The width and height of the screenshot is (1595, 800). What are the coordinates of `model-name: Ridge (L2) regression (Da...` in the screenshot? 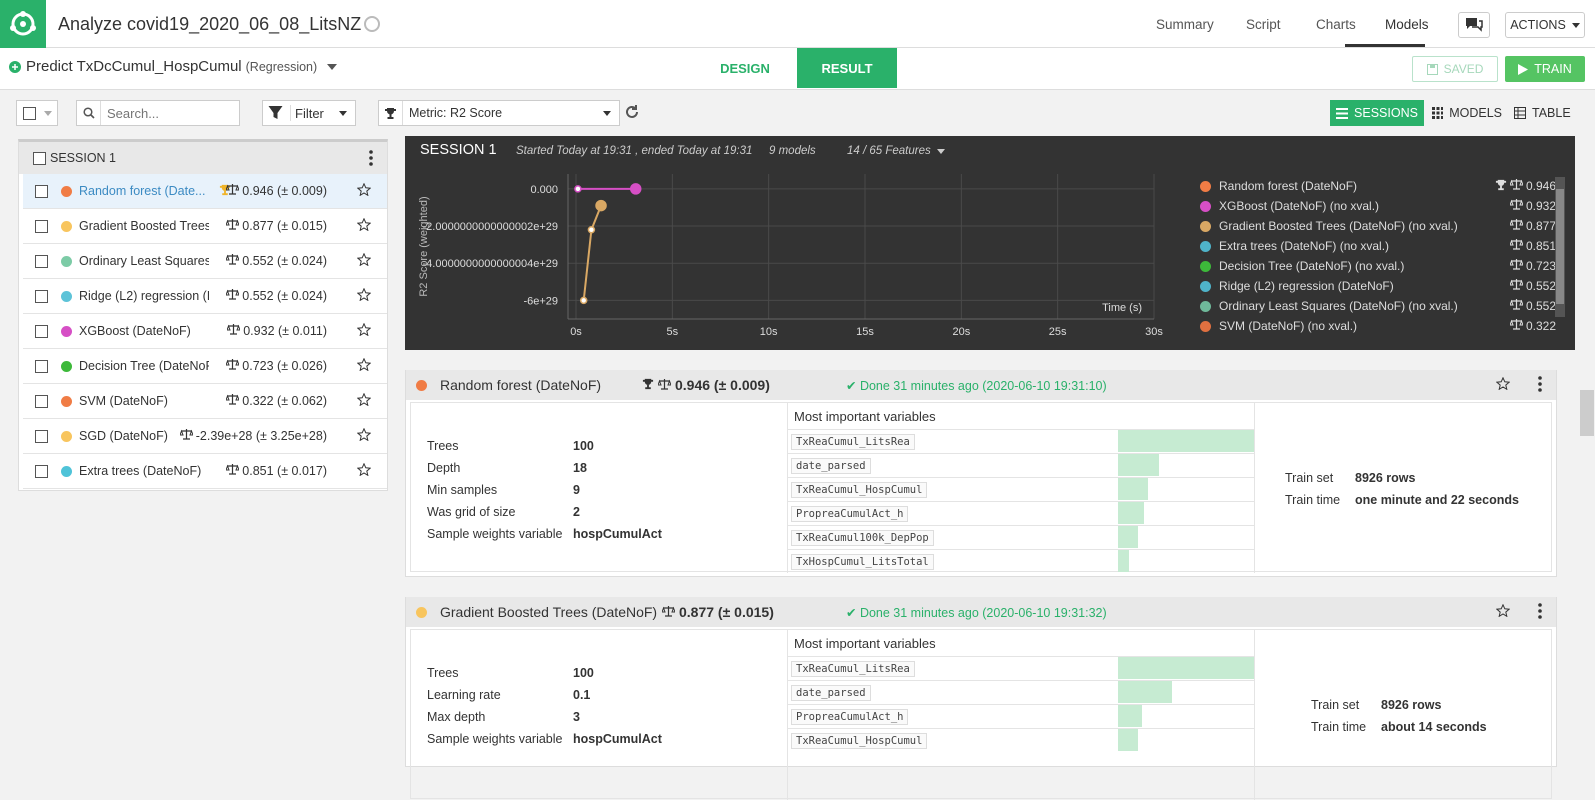 It's located at (144, 296).